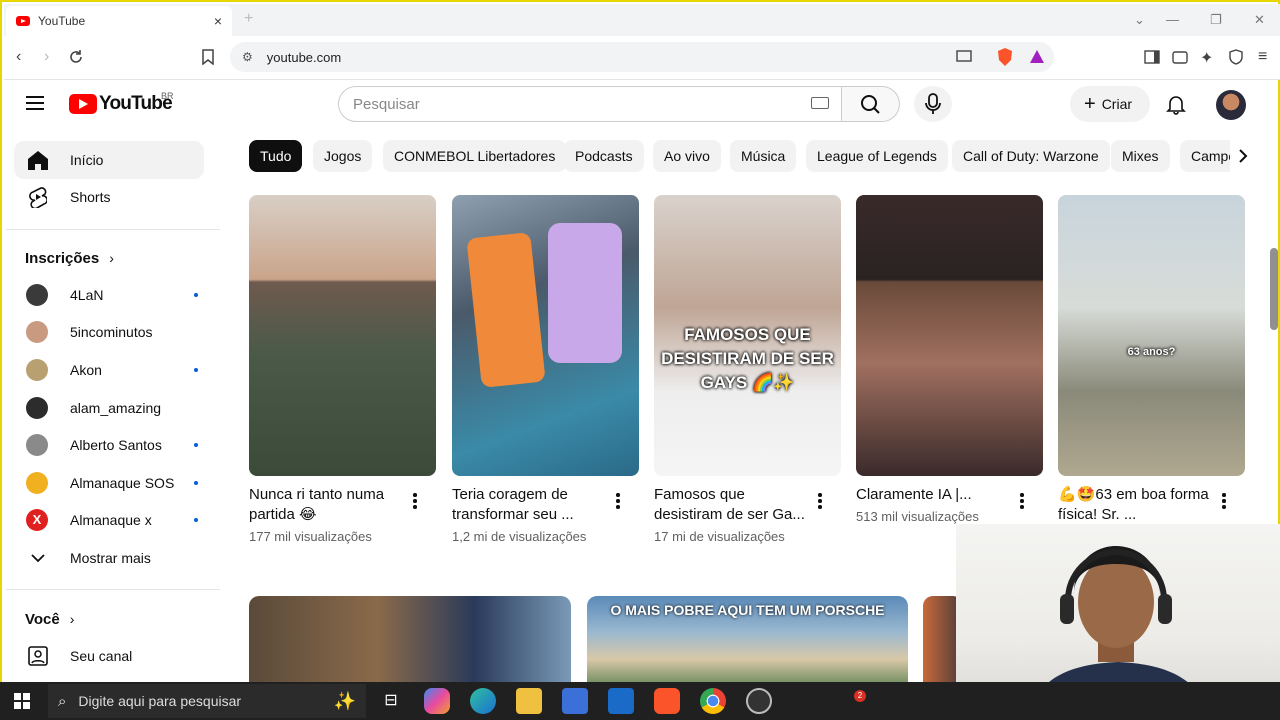 The width and height of the screenshot is (1280, 720). I want to click on voice-search-button, so click(933, 104).